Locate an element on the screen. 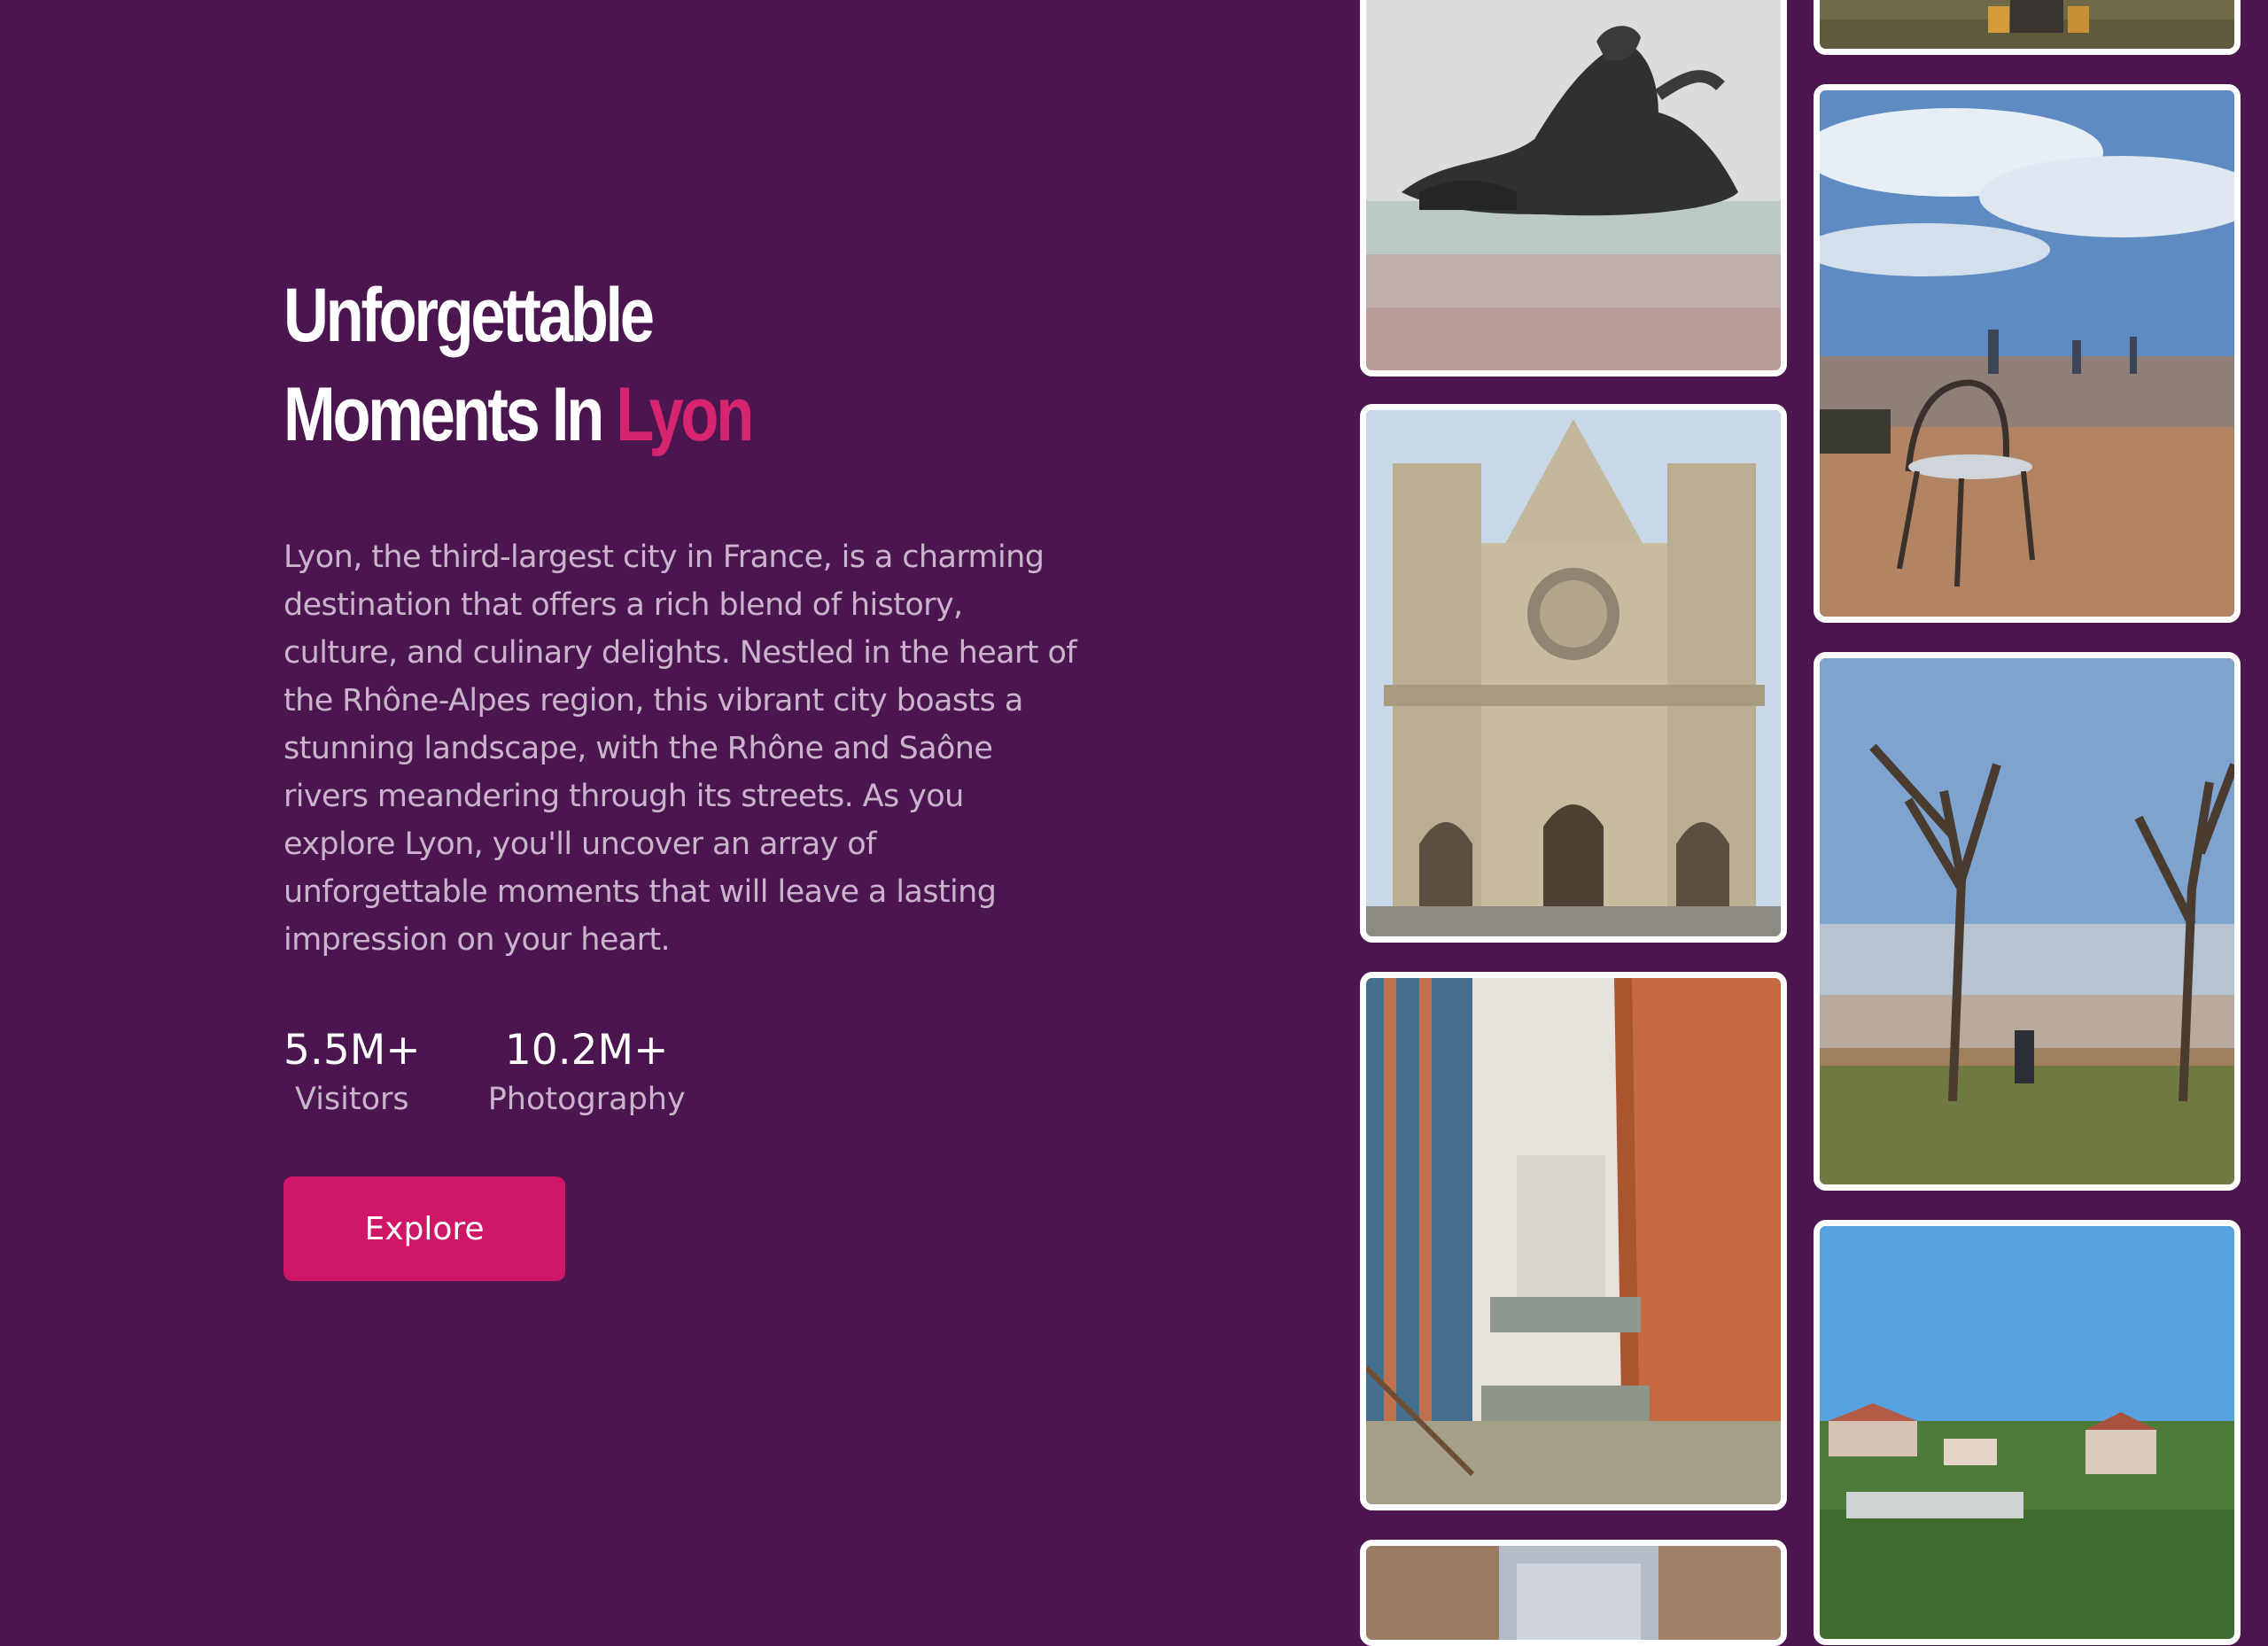 The image size is (2268, 1646). cathedral-photo is located at coordinates (1573, 673).